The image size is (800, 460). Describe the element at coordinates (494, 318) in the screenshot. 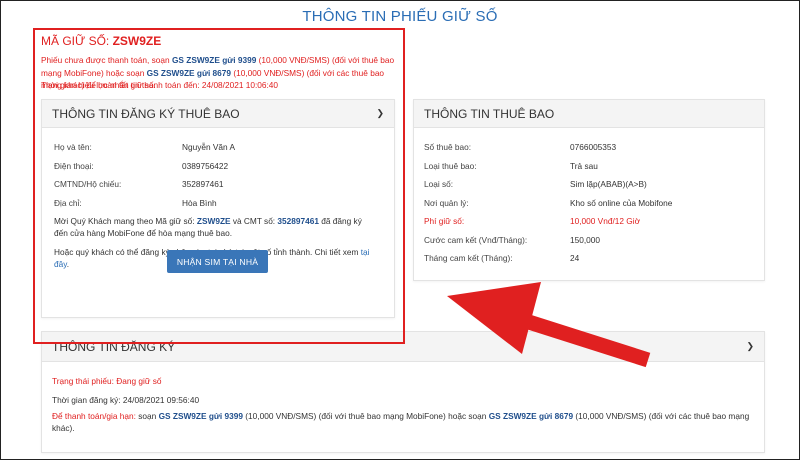

I see `arrow-head` at that location.